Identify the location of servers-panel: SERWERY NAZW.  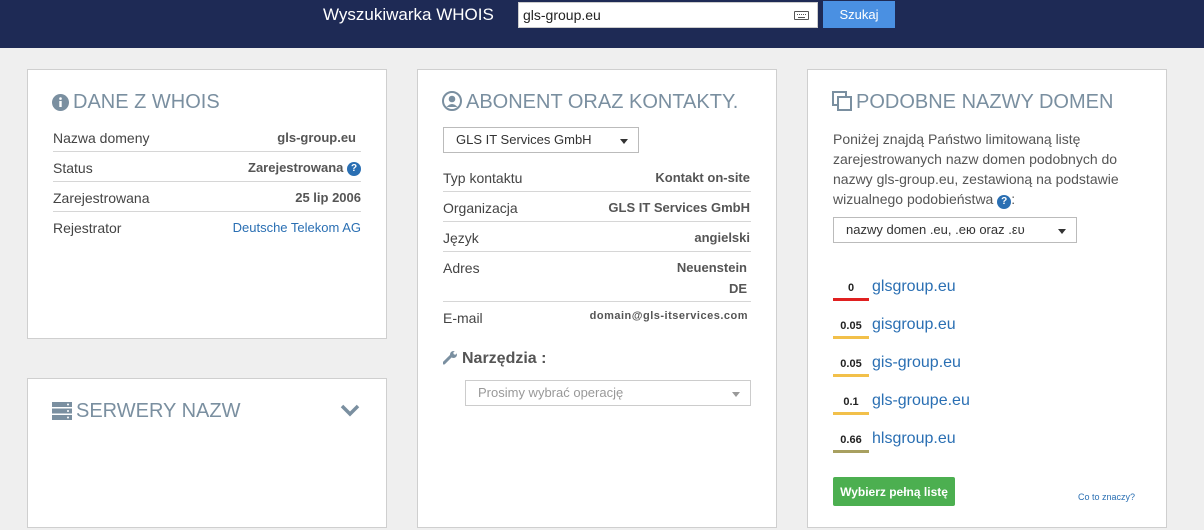
(207, 453).